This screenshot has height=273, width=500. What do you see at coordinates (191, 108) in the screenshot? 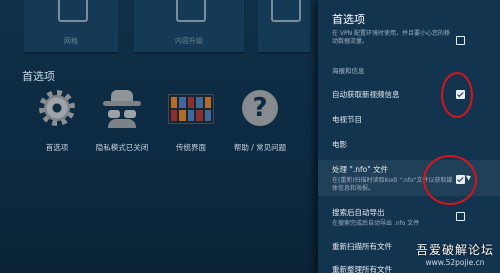
I see `skin-thumbnail-icon` at bounding box center [191, 108].